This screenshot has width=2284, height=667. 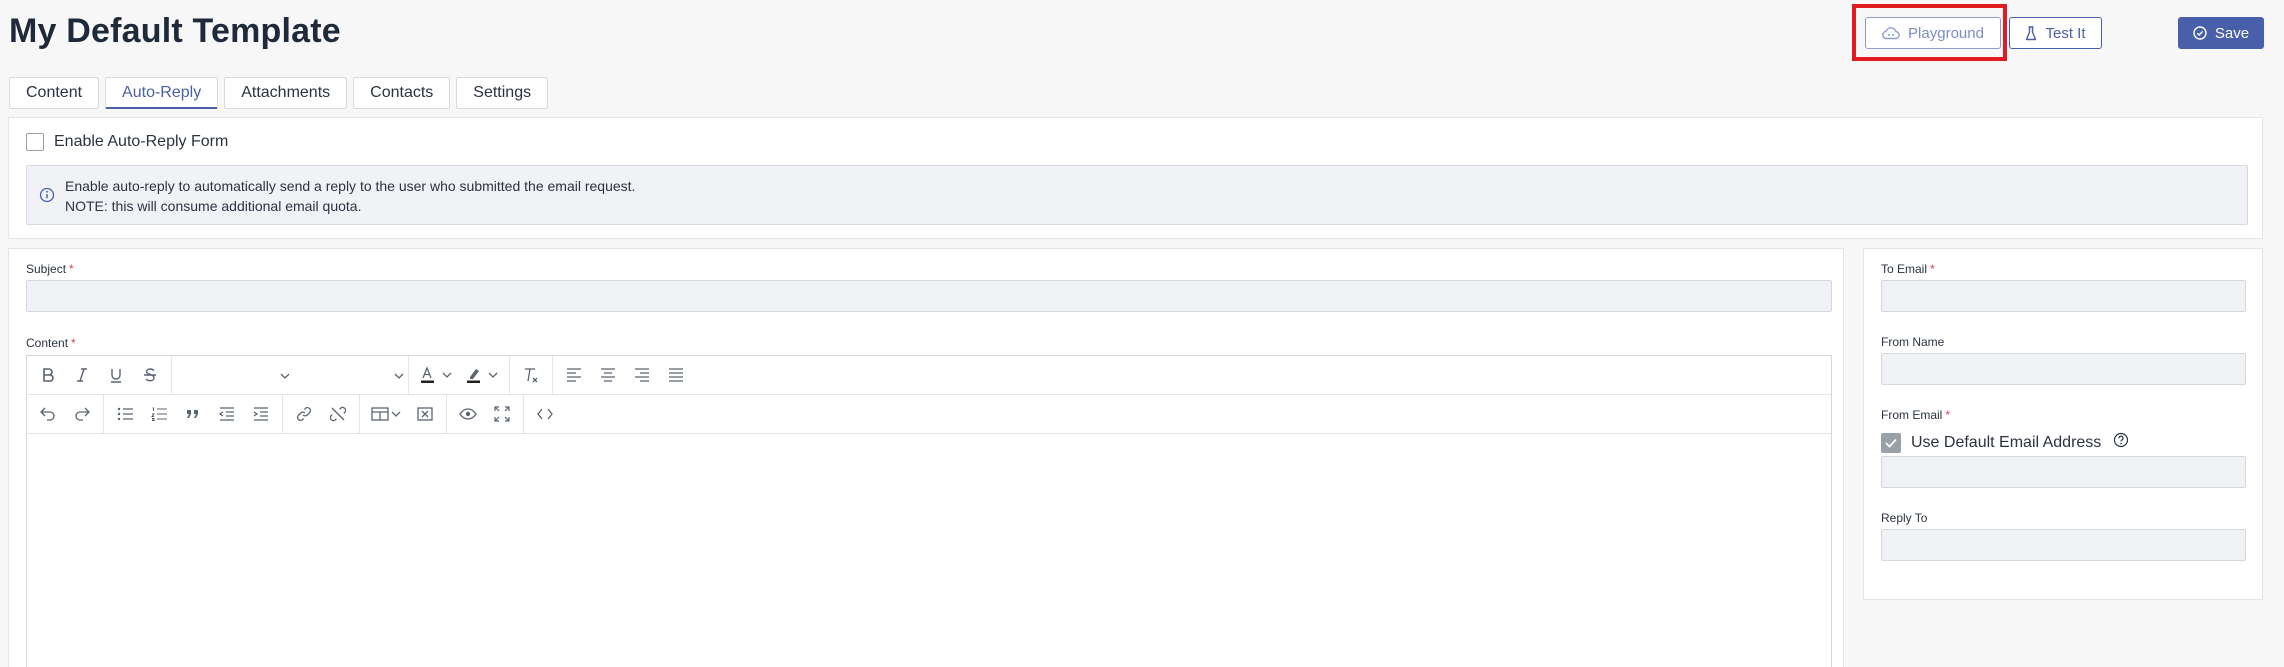 I want to click on save-label: Save, so click(x=2232, y=33).